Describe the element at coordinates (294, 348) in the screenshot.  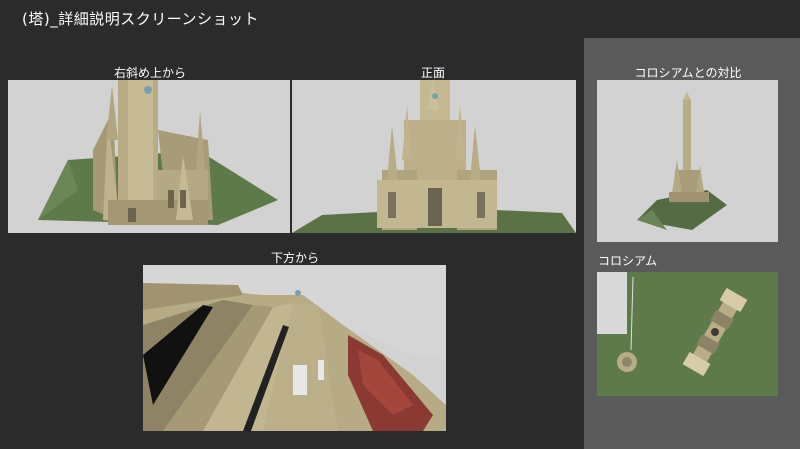
I see `below-view-image` at that location.